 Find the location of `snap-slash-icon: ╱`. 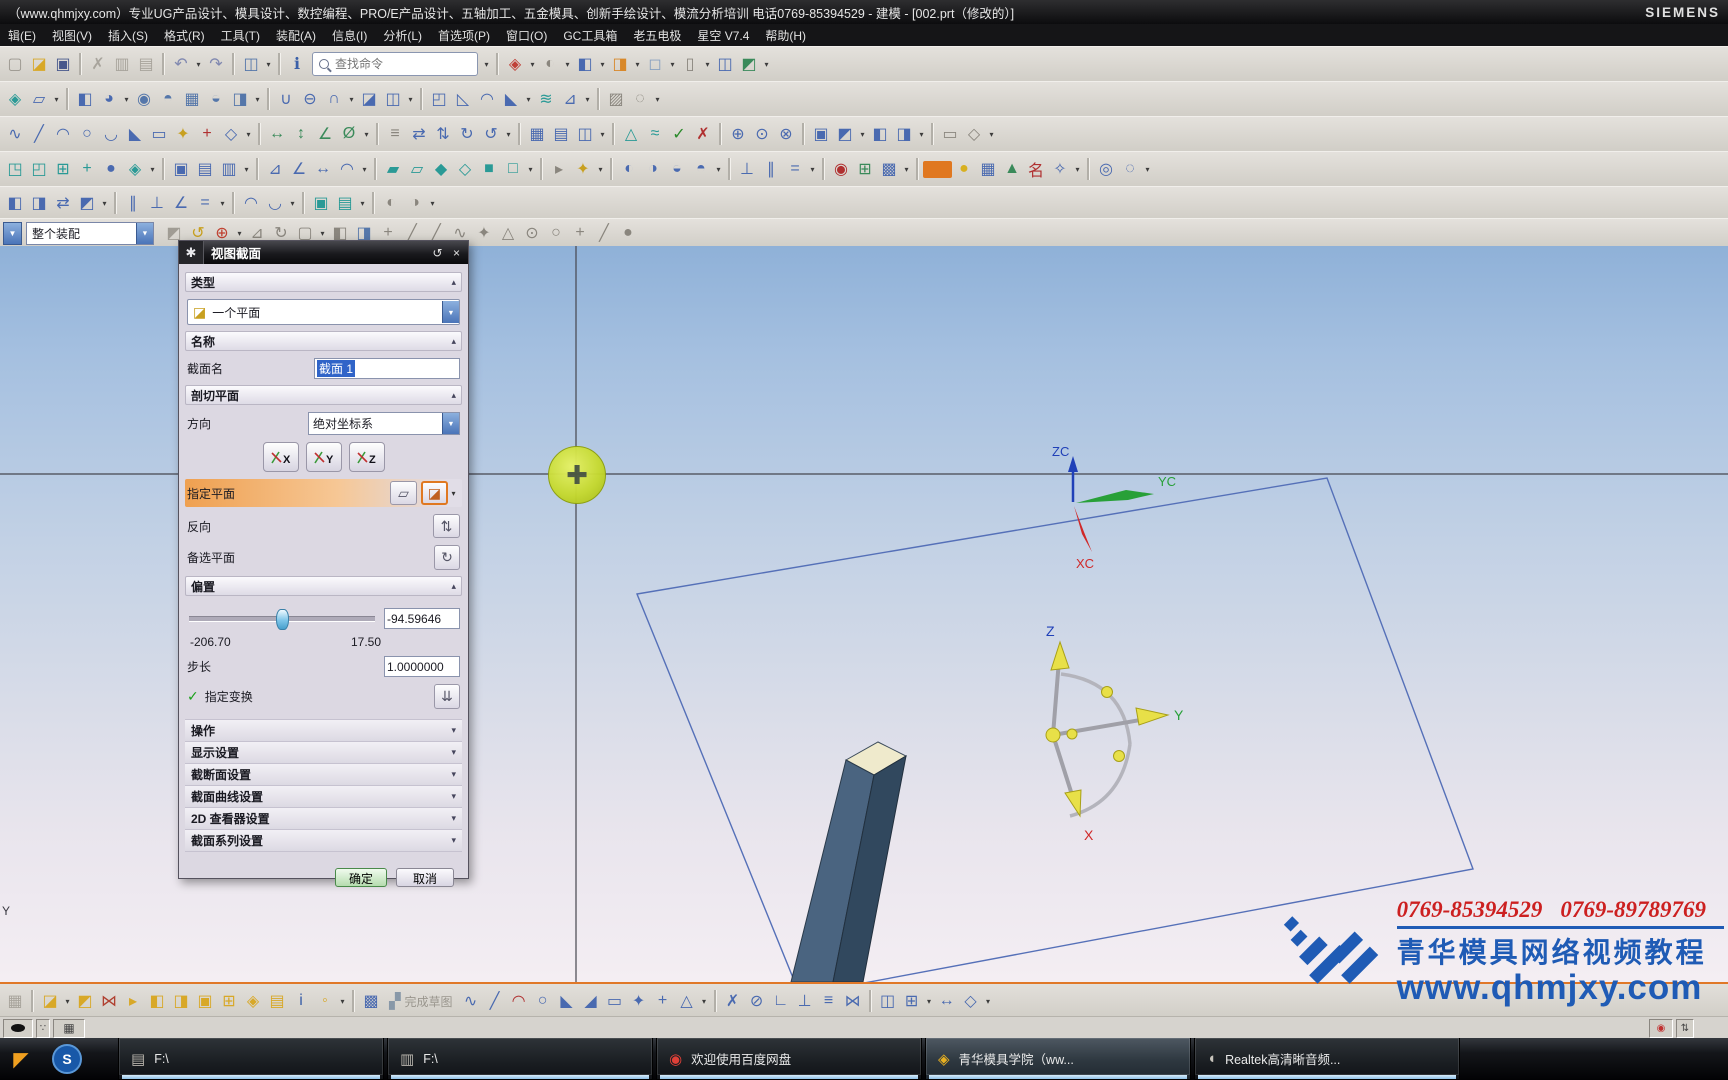

snap-slash-icon: ╱ is located at coordinates (604, 233).